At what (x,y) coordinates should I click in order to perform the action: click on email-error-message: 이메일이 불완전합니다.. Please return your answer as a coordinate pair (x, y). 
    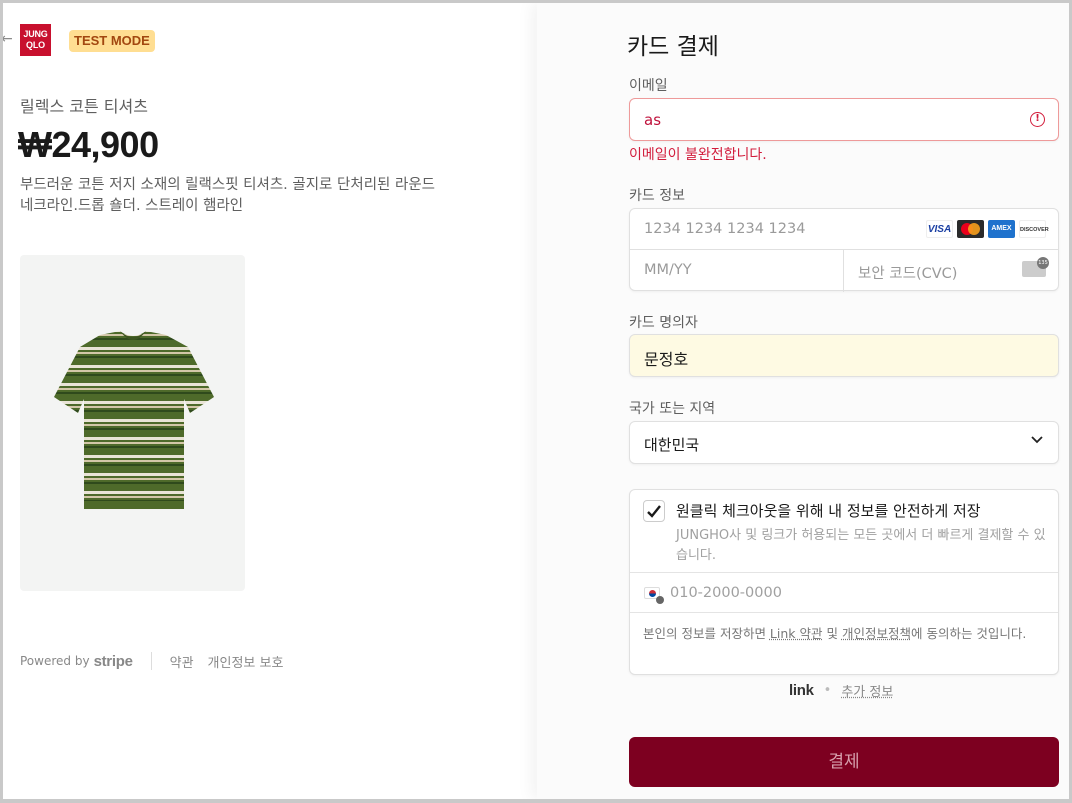
    Looking at the image, I should click on (698, 155).